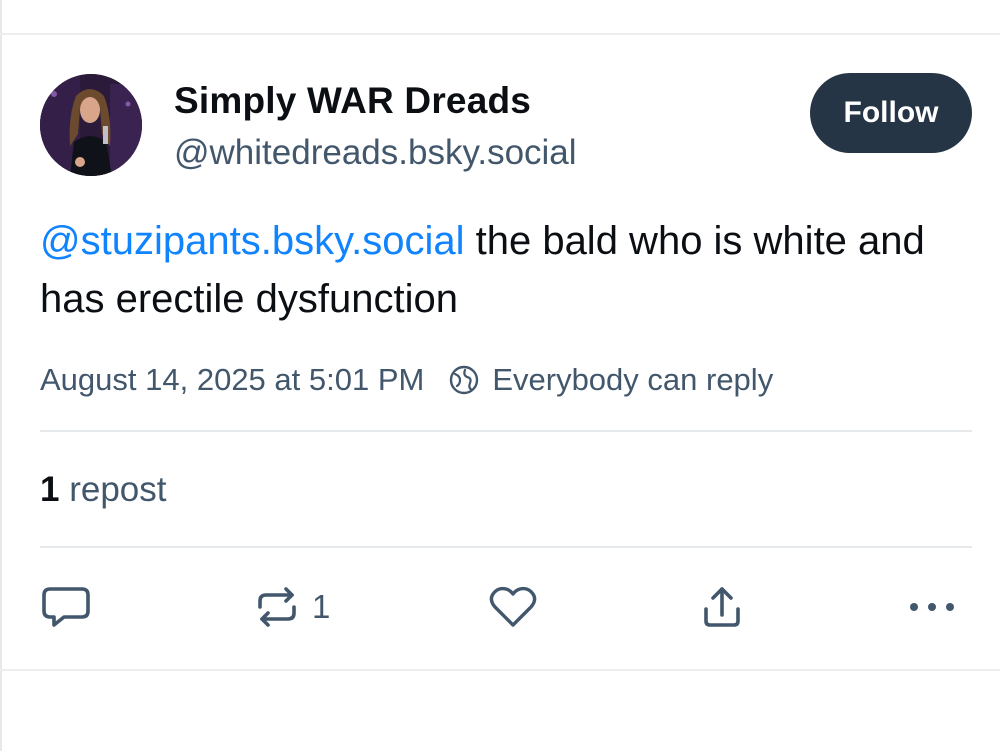  What do you see at coordinates (1, 375) in the screenshot?
I see `frame-edge` at bounding box center [1, 375].